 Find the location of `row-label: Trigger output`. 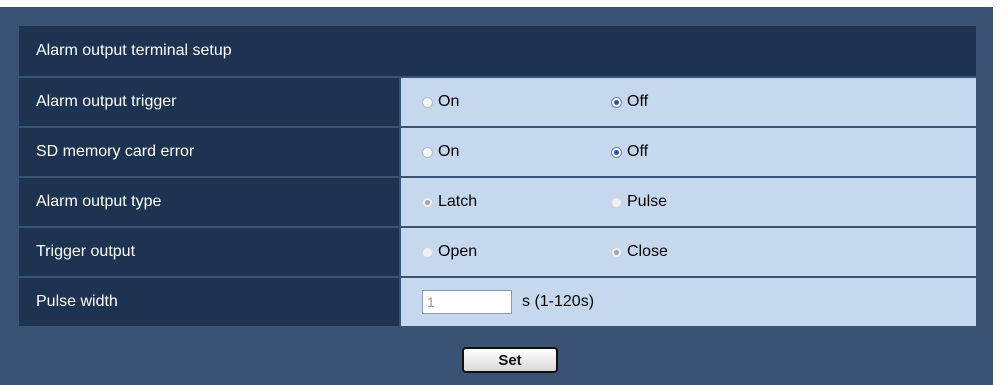

row-label: Trigger output is located at coordinates (209, 252).